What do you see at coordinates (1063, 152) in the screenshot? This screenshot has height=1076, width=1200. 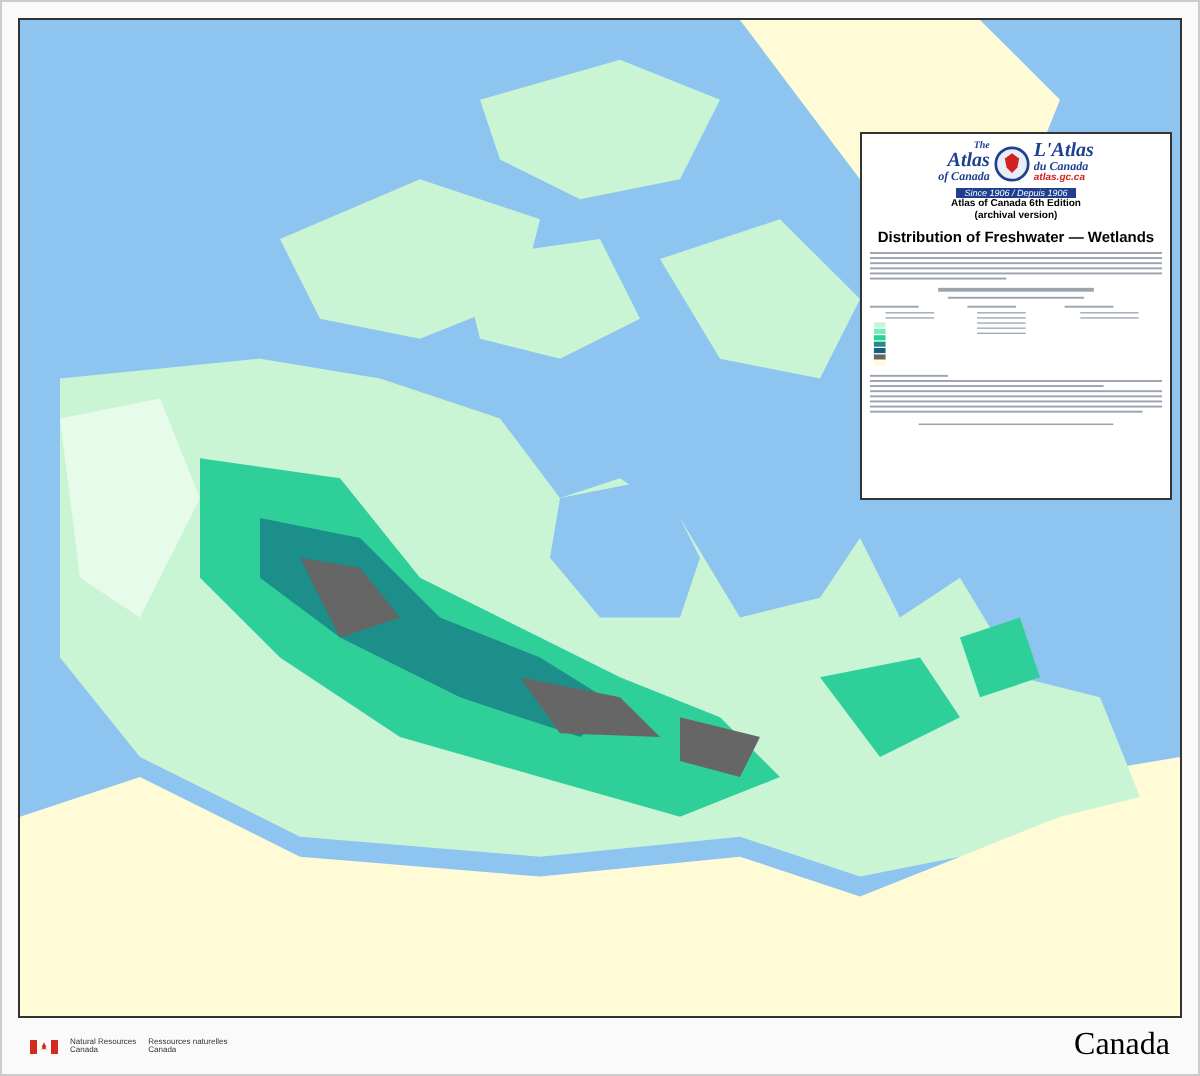 I see `logo-text: L'Atlas` at bounding box center [1063, 152].